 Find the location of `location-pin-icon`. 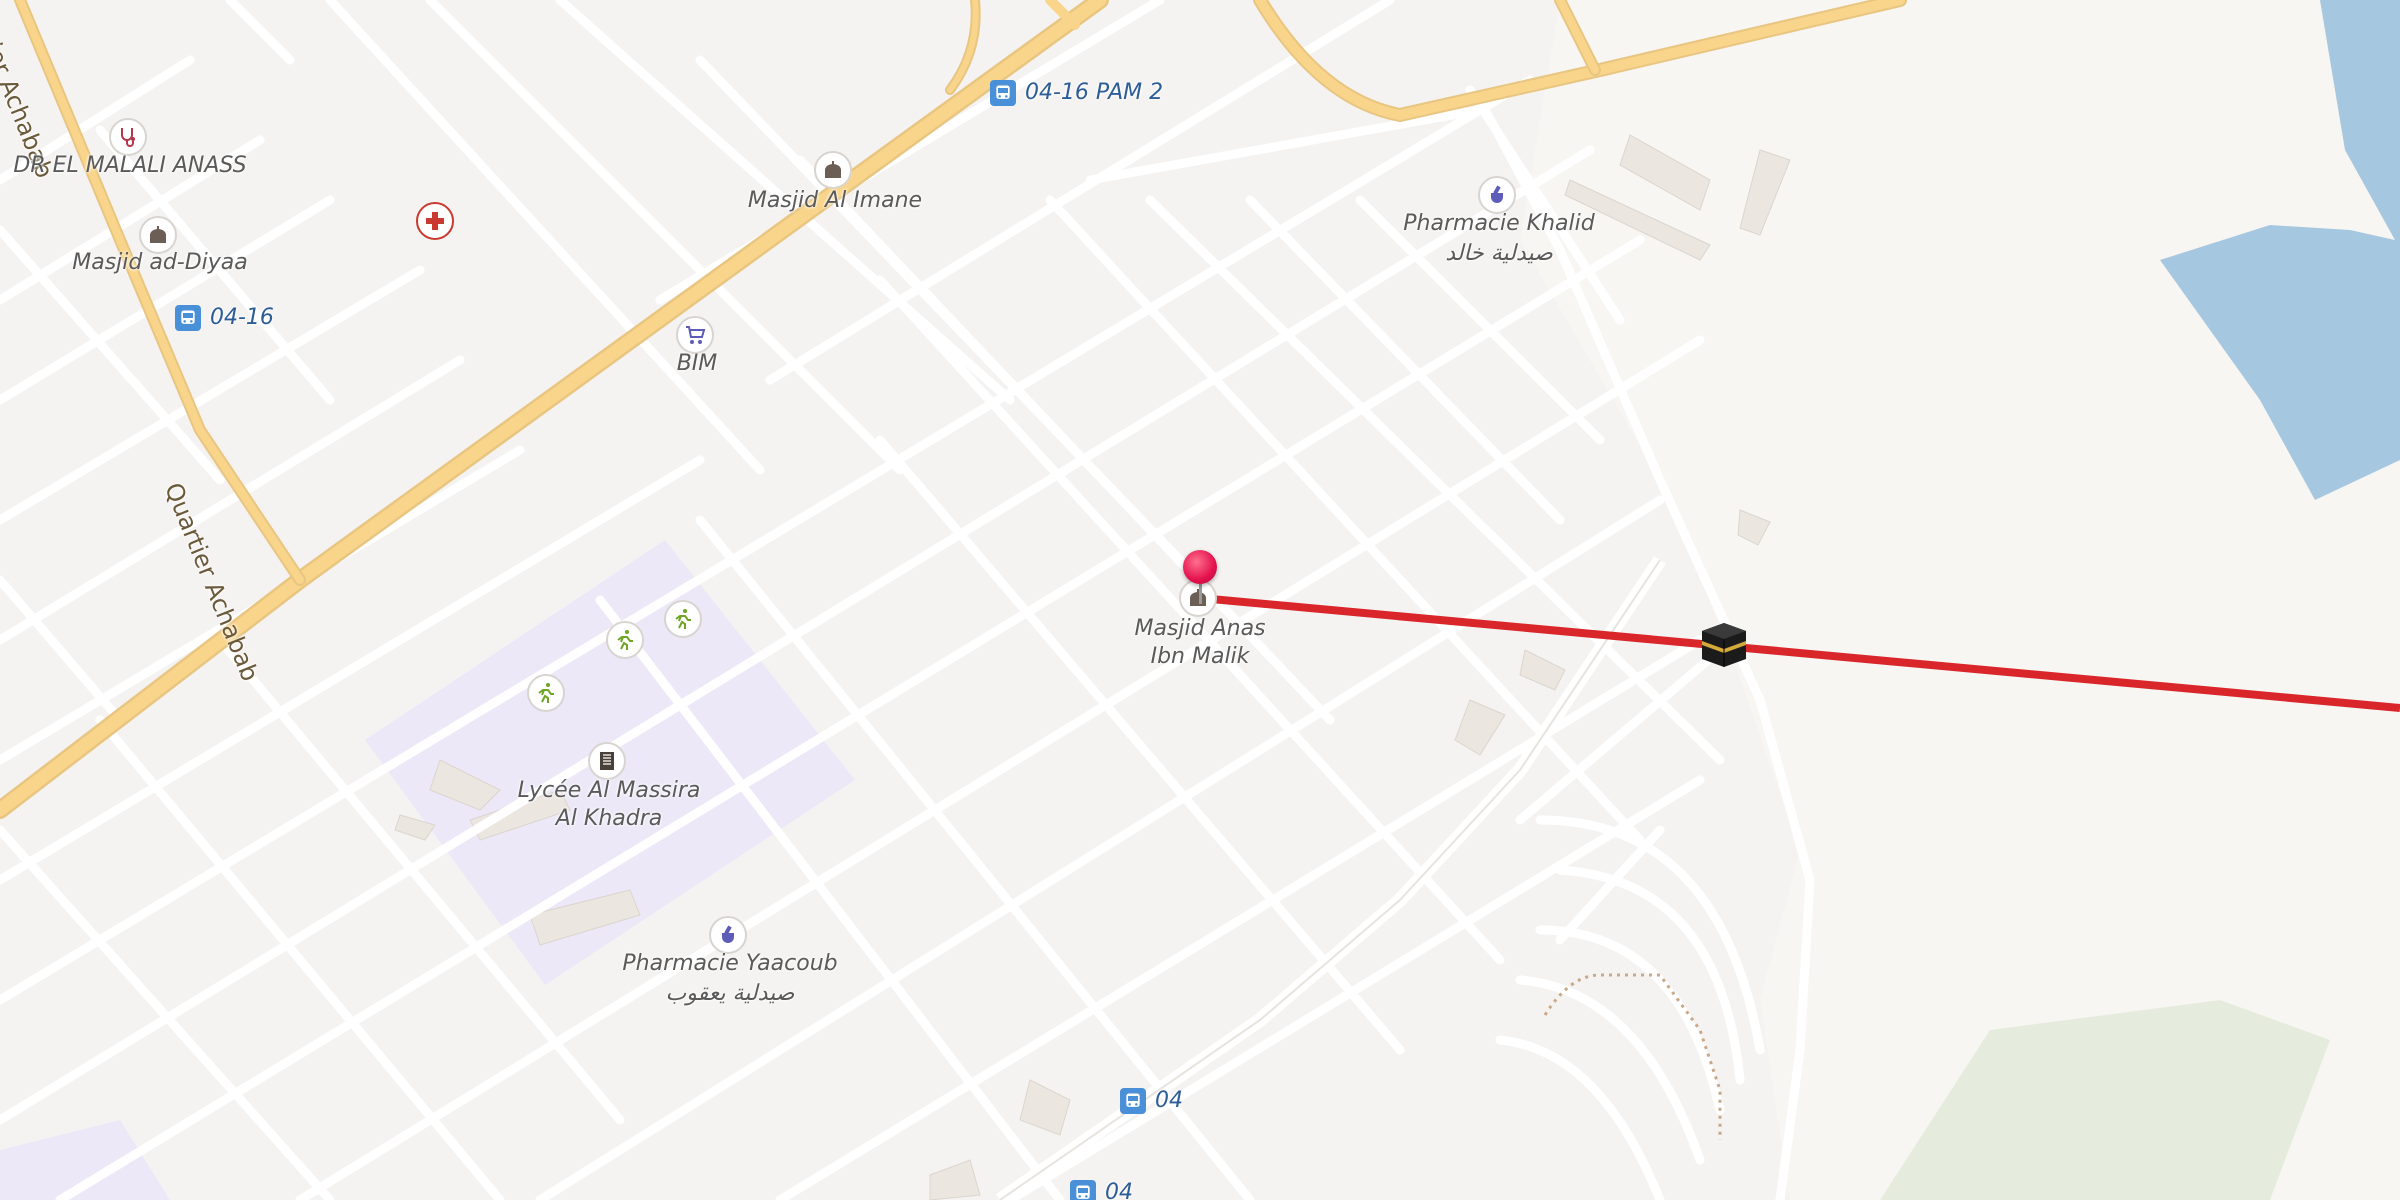

location-pin-icon is located at coordinates (1200, 567).